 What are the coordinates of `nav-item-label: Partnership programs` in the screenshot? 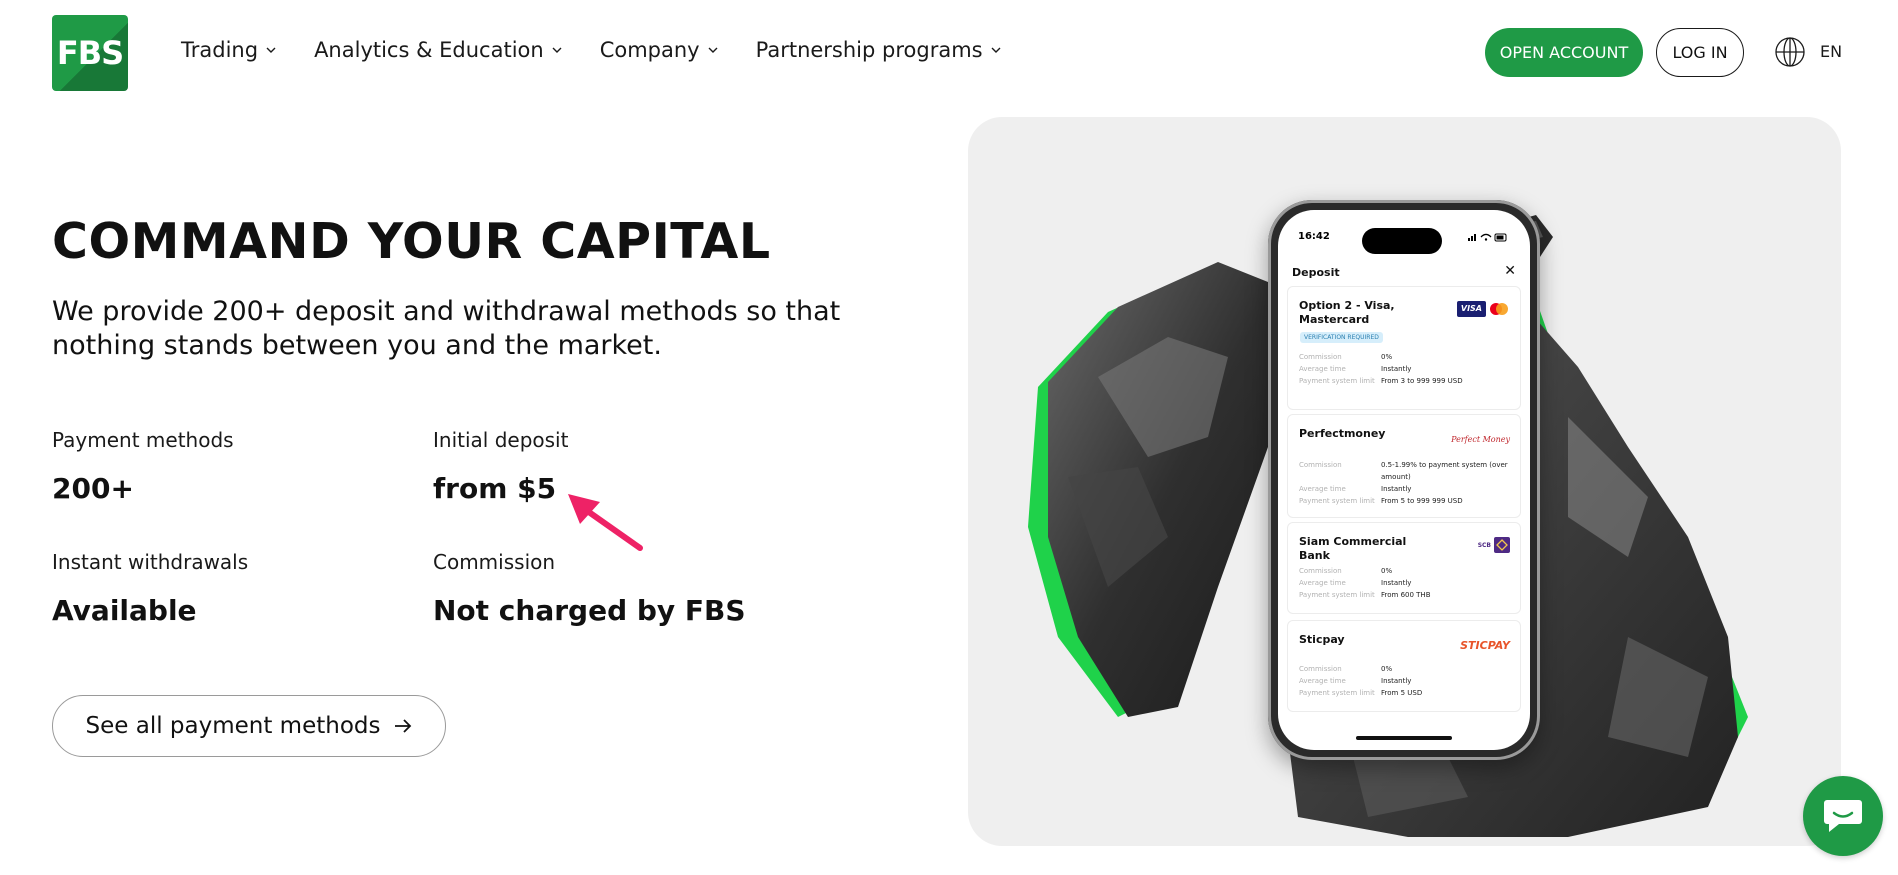 It's located at (869, 50).